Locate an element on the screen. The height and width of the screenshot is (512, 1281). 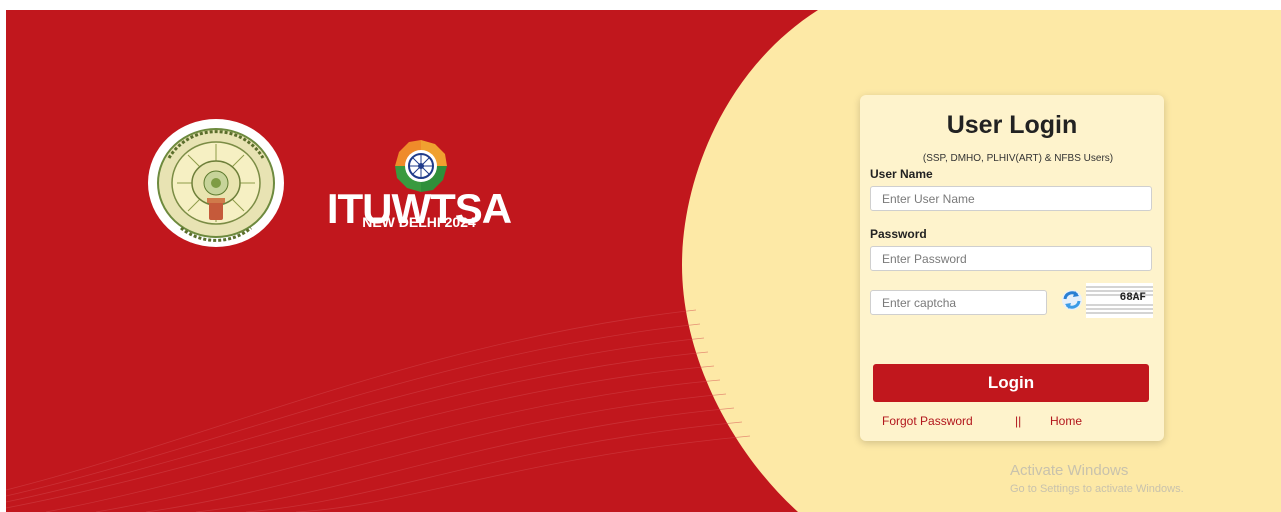
password-label: Password is located at coordinates (898, 234).